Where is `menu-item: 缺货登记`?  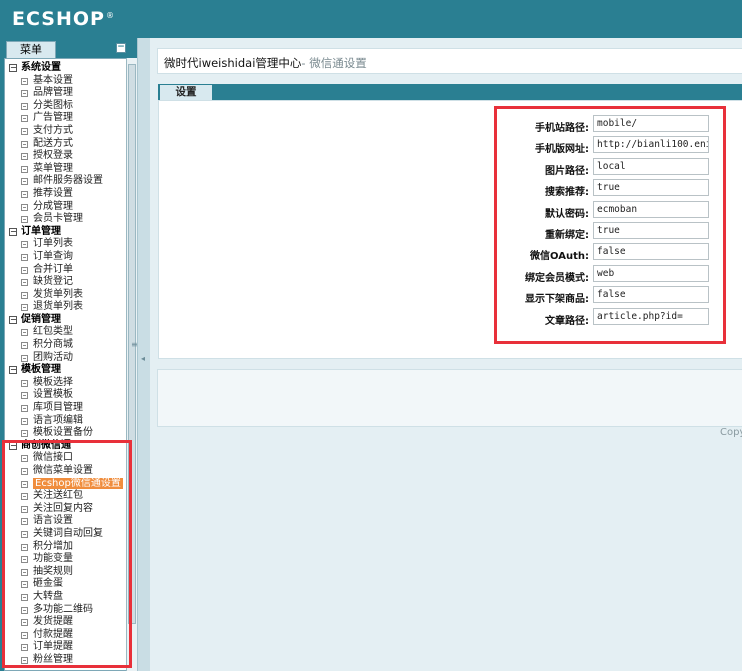 menu-item: 缺货登记 is located at coordinates (68, 282).